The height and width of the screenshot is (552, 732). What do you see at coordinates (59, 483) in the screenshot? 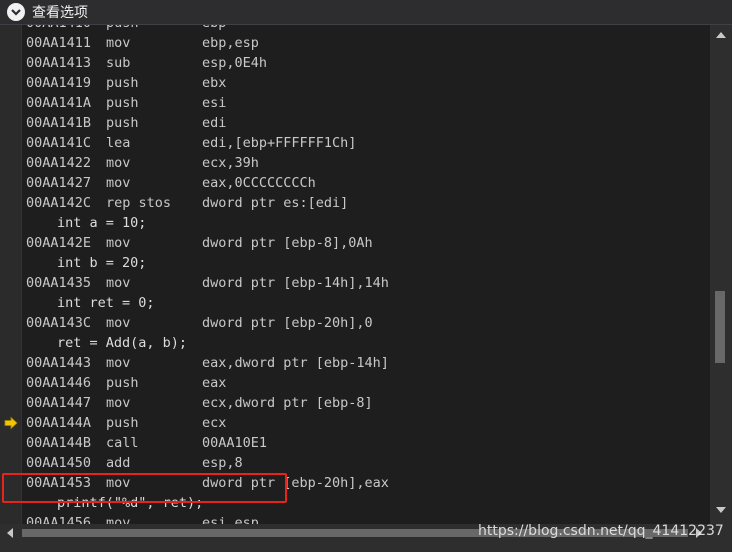
I see `instruction-address: 00AA1453` at bounding box center [59, 483].